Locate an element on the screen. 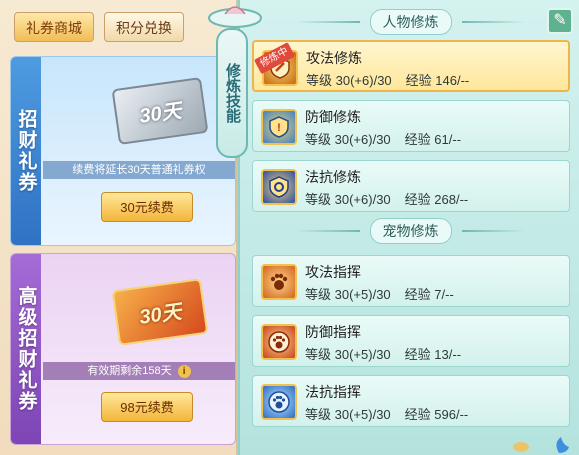  skill-stats: 等级 30(+5)/30 经验 7/-- is located at coordinates (379, 294).